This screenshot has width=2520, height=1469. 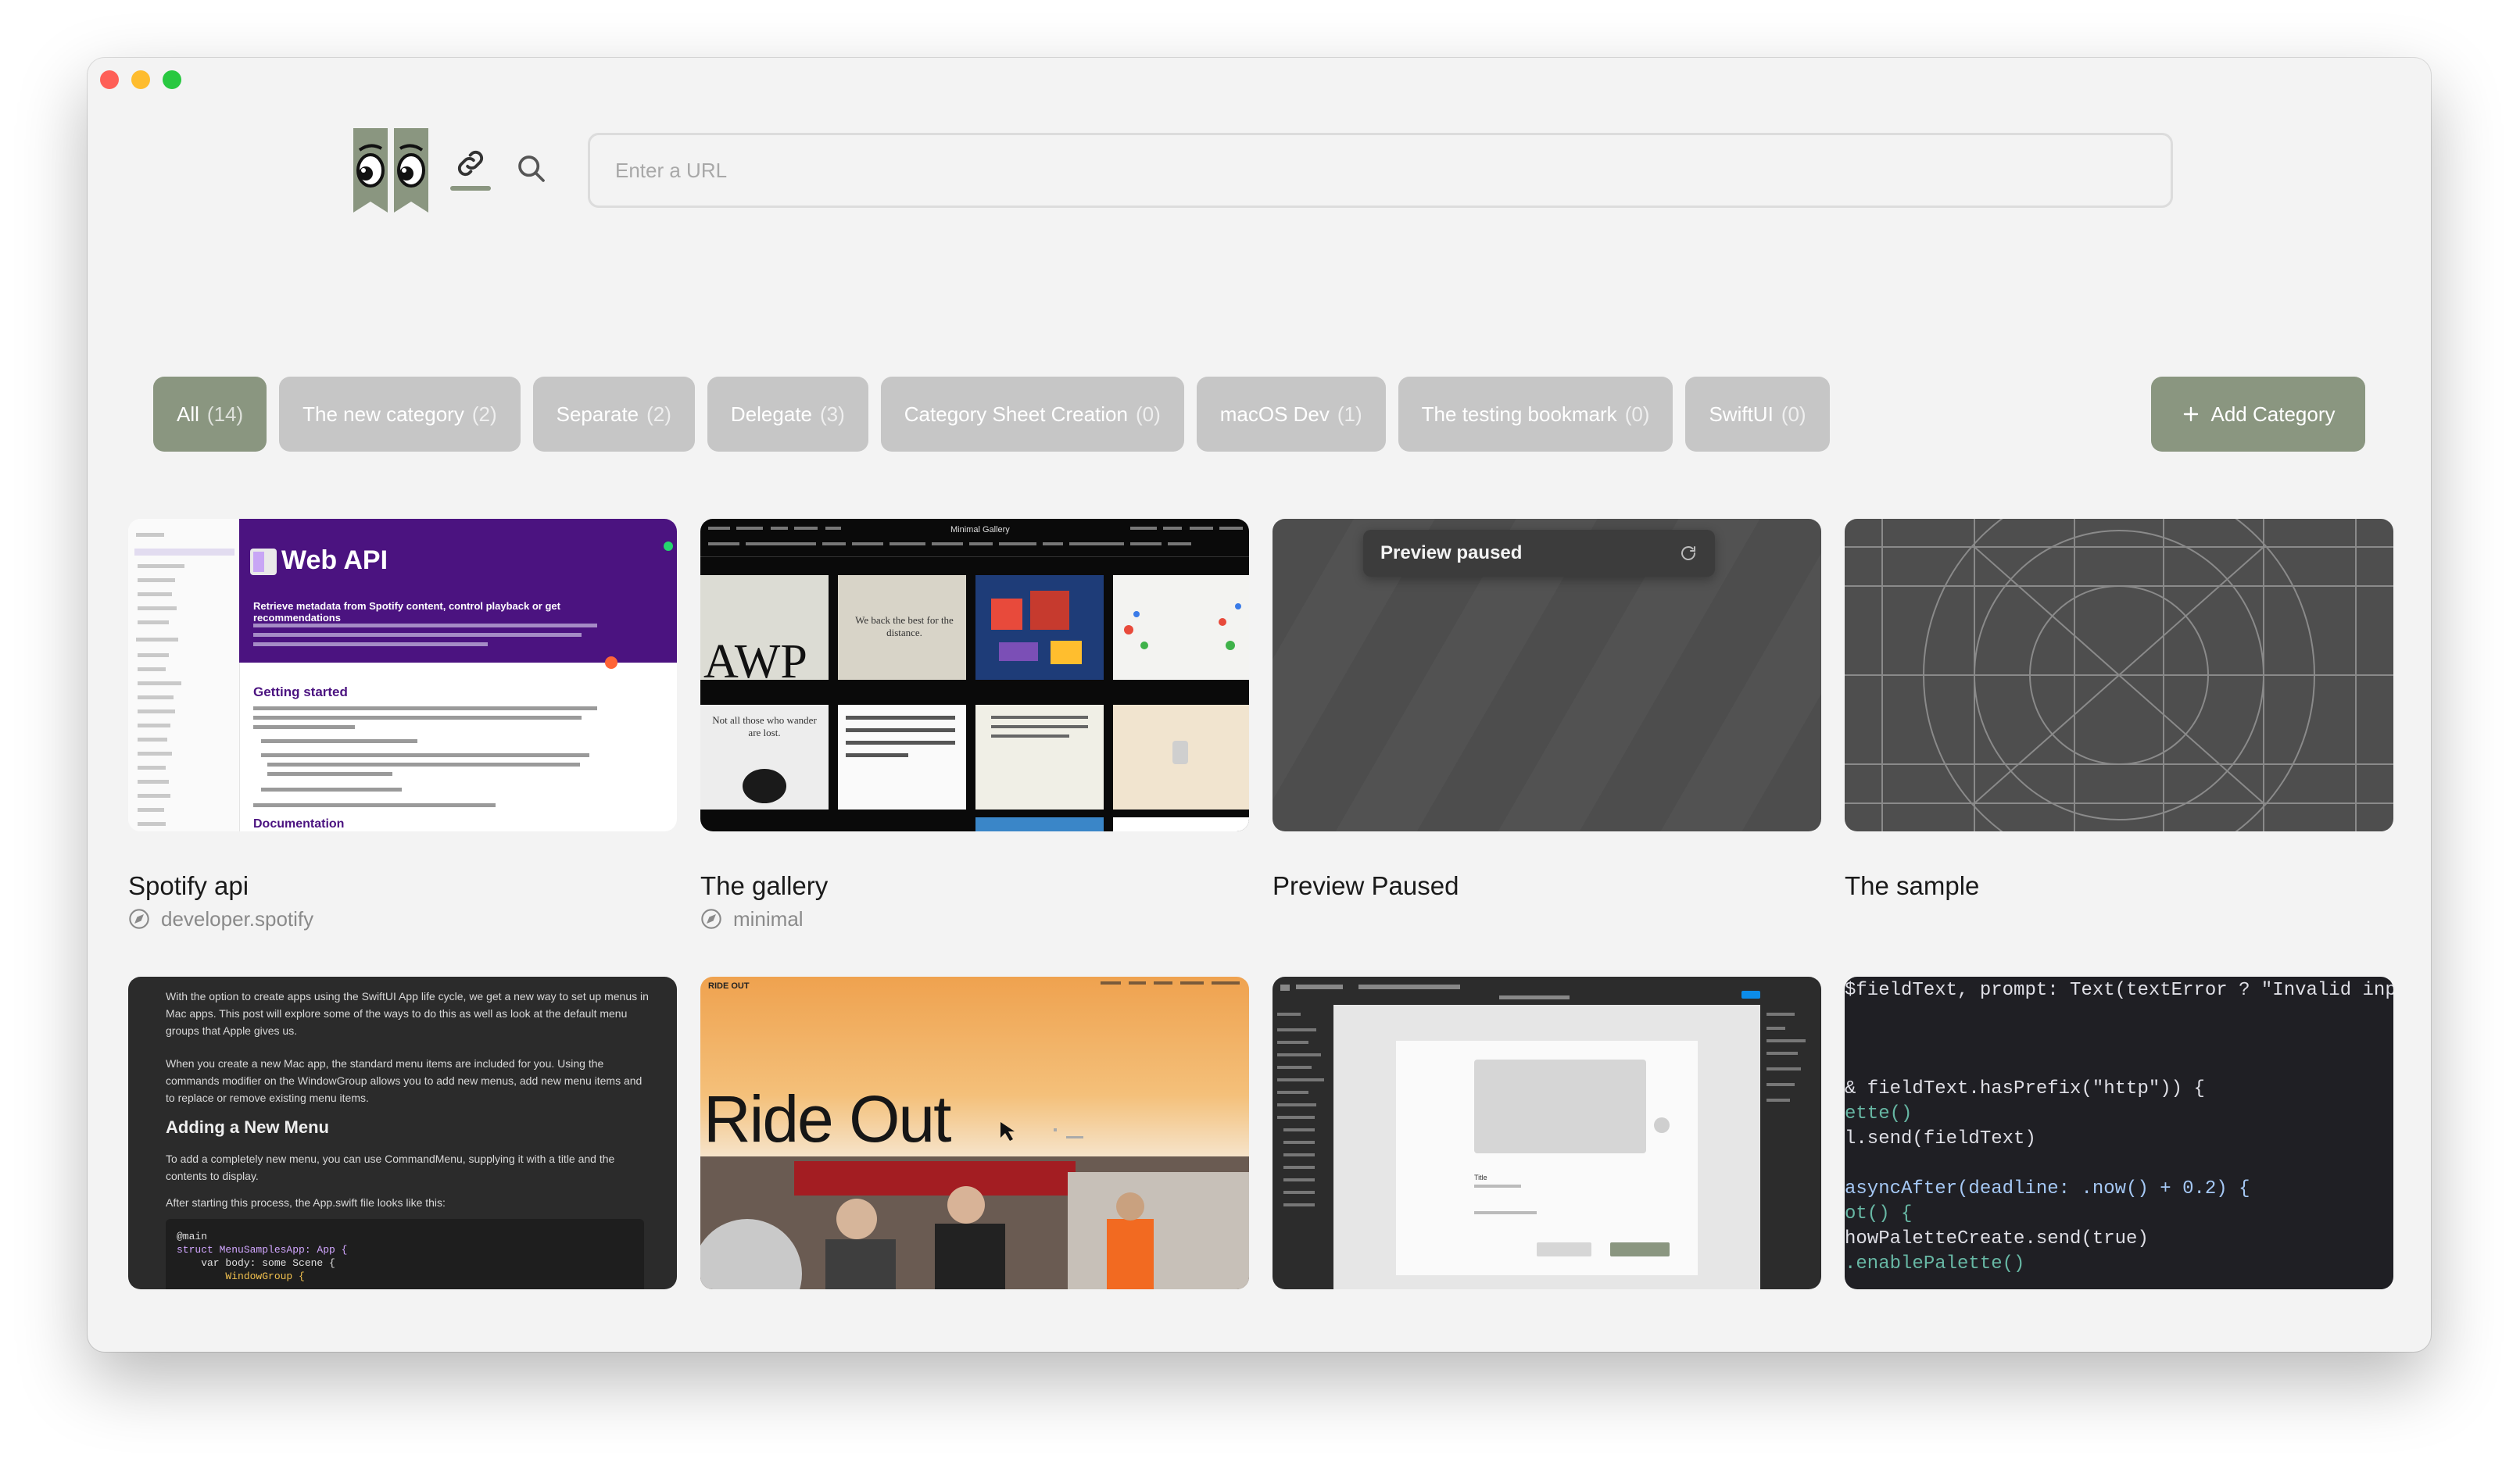 What do you see at coordinates (140, 80) in the screenshot?
I see `minimize-window-button` at bounding box center [140, 80].